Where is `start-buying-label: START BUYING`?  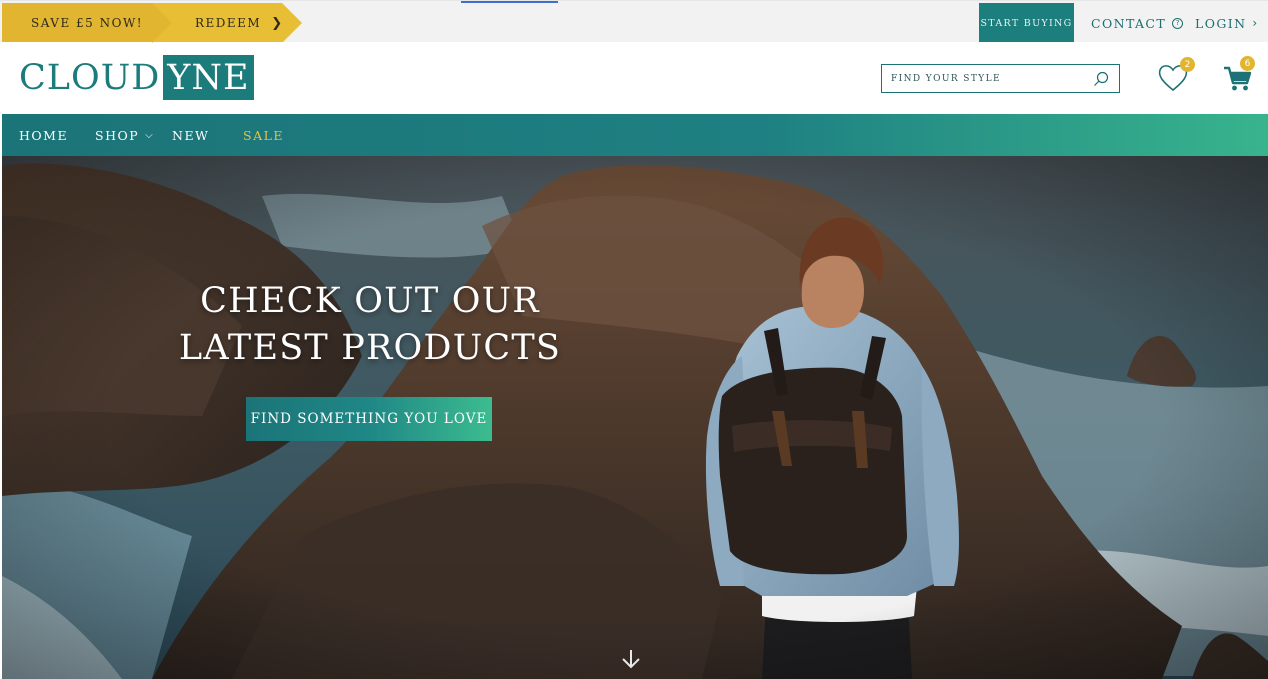 start-buying-label: START BUYING is located at coordinates (1026, 23).